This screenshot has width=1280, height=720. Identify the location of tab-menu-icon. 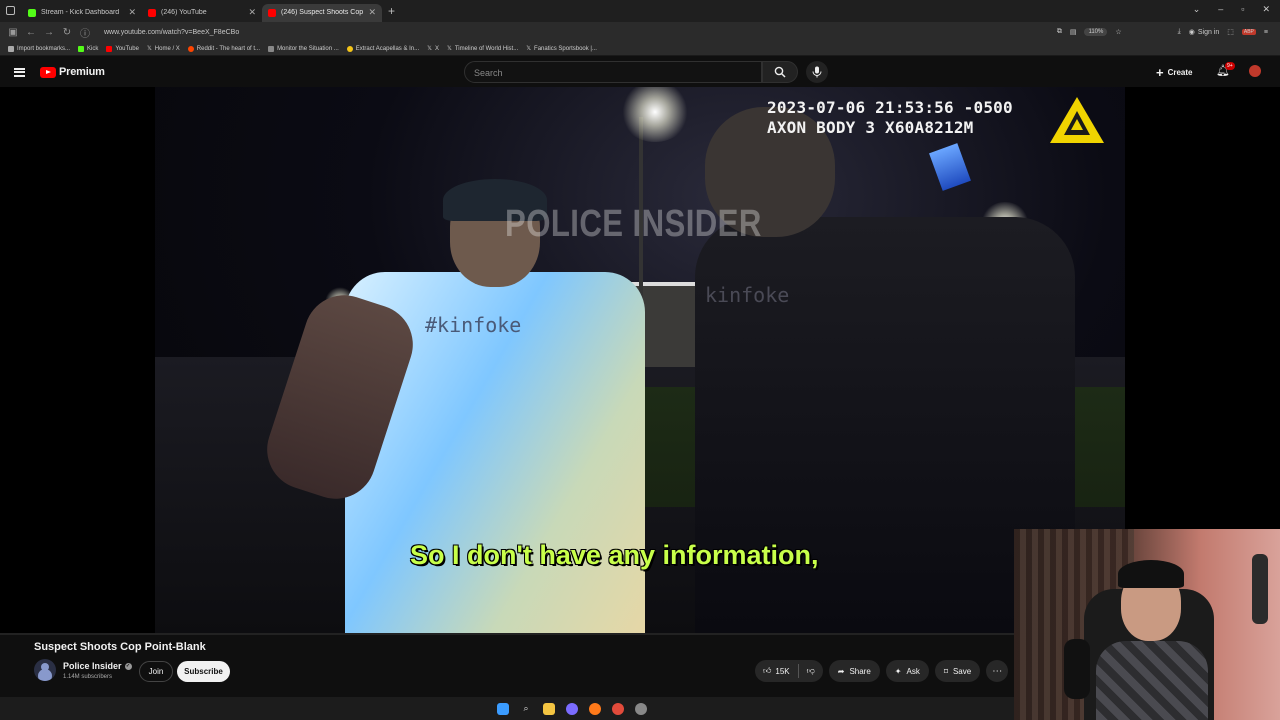
(10, 10).